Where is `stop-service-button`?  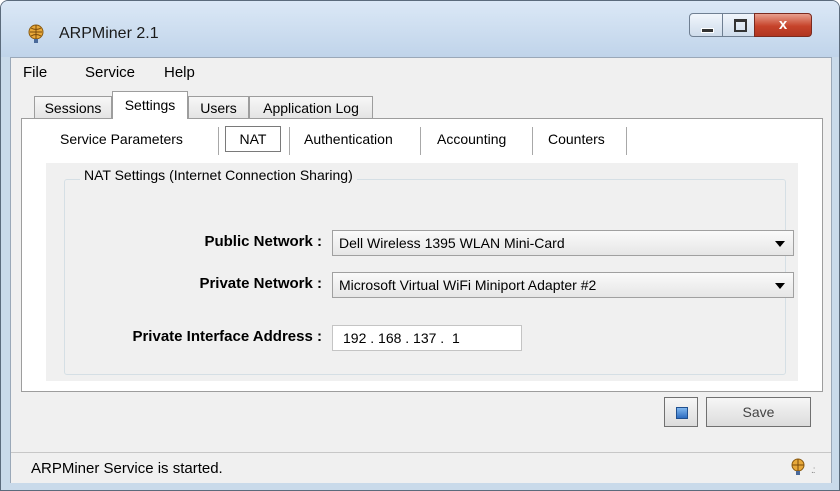 stop-service-button is located at coordinates (681, 412).